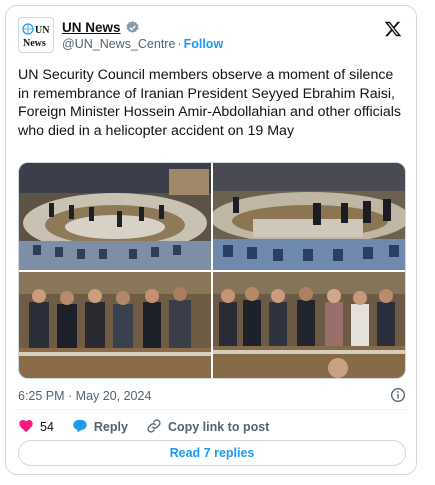 The image size is (435, 485). I want to click on action-bar: 54 Reply Copy link to post, so click(152, 427).